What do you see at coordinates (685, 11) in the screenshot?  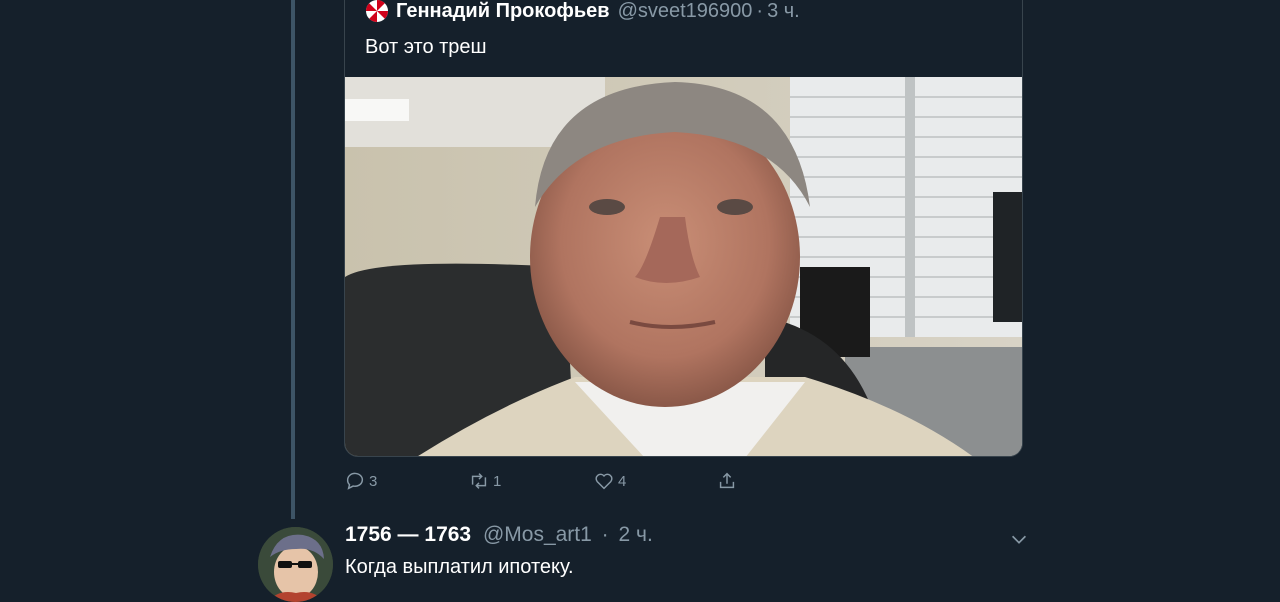 I see `quoted-author-handle: @sveet196900` at bounding box center [685, 11].